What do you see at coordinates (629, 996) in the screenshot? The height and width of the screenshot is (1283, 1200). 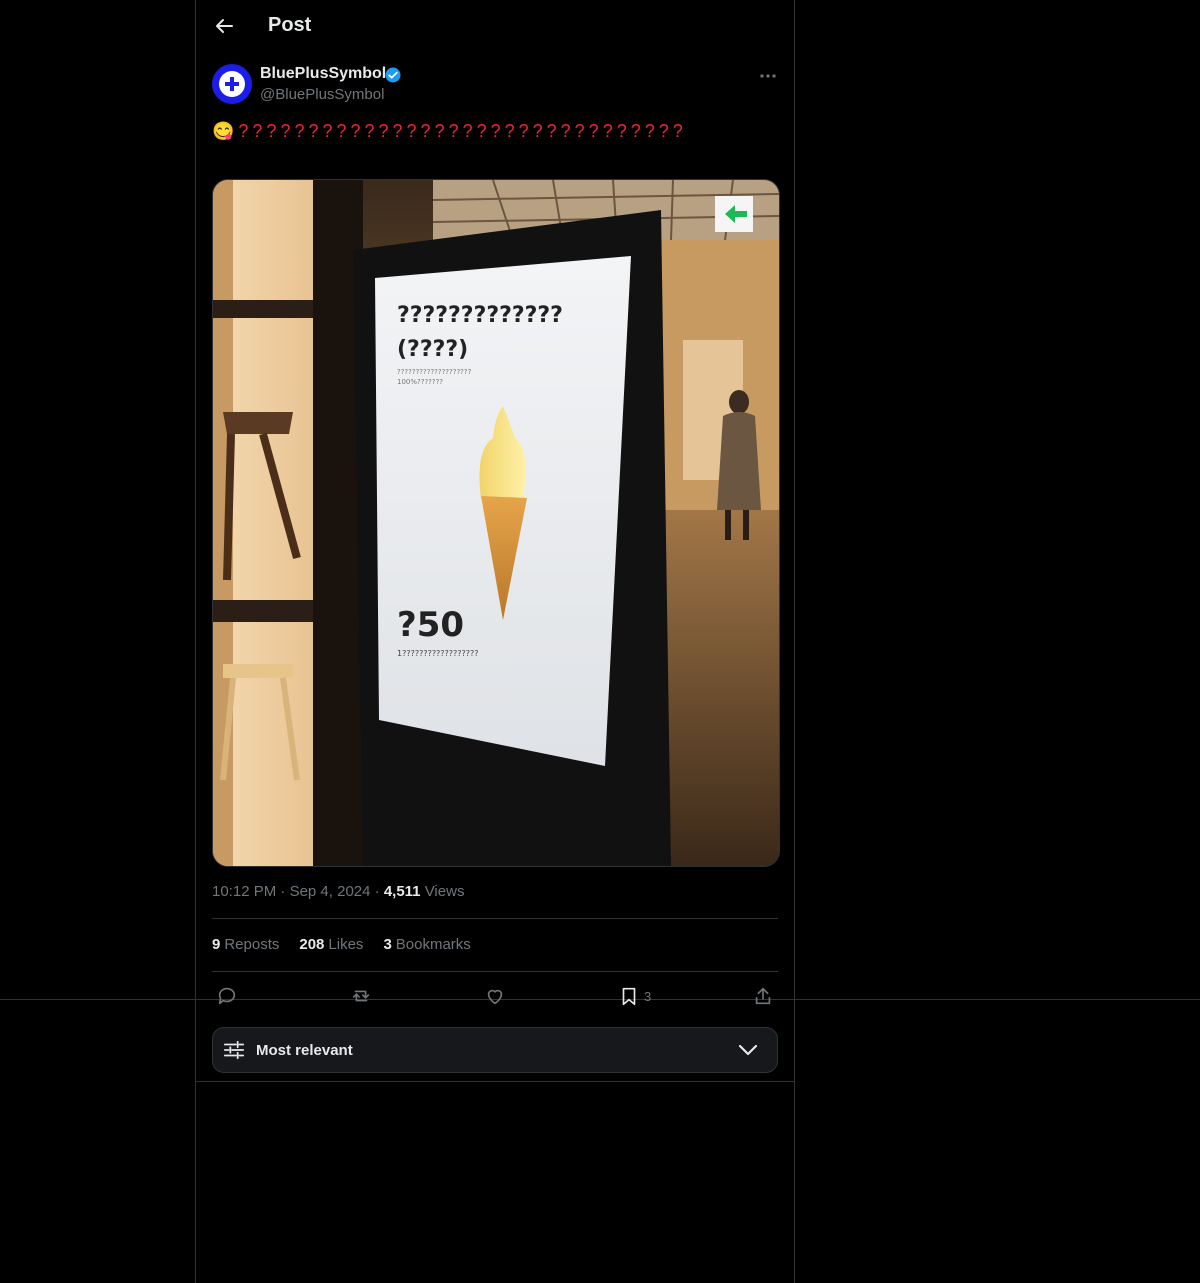 I see `bookmark-icon` at bounding box center [629, 996].